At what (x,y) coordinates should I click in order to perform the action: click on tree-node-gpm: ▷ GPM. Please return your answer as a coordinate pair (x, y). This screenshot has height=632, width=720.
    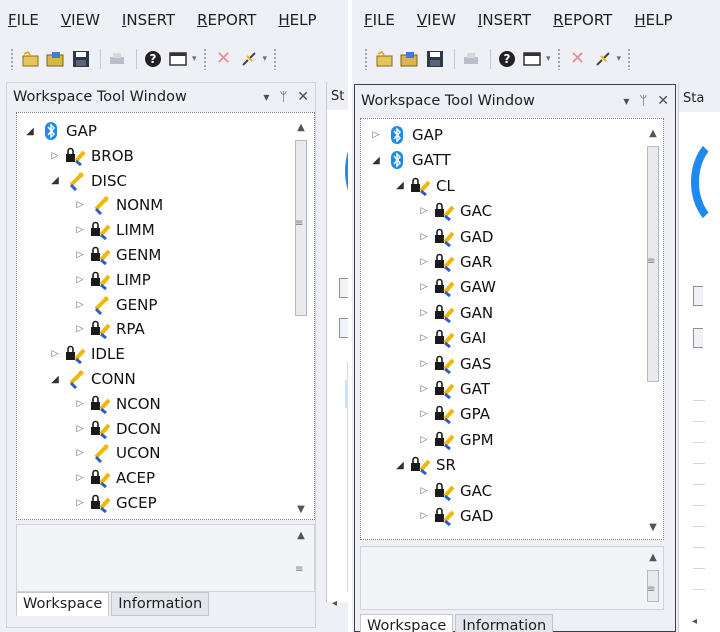
    Looking at the image, I should click on (455, 440).